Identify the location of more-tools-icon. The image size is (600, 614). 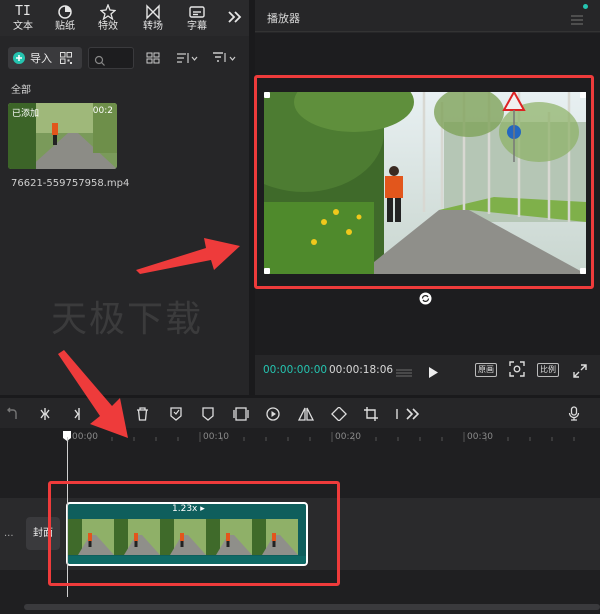
(413, 415).